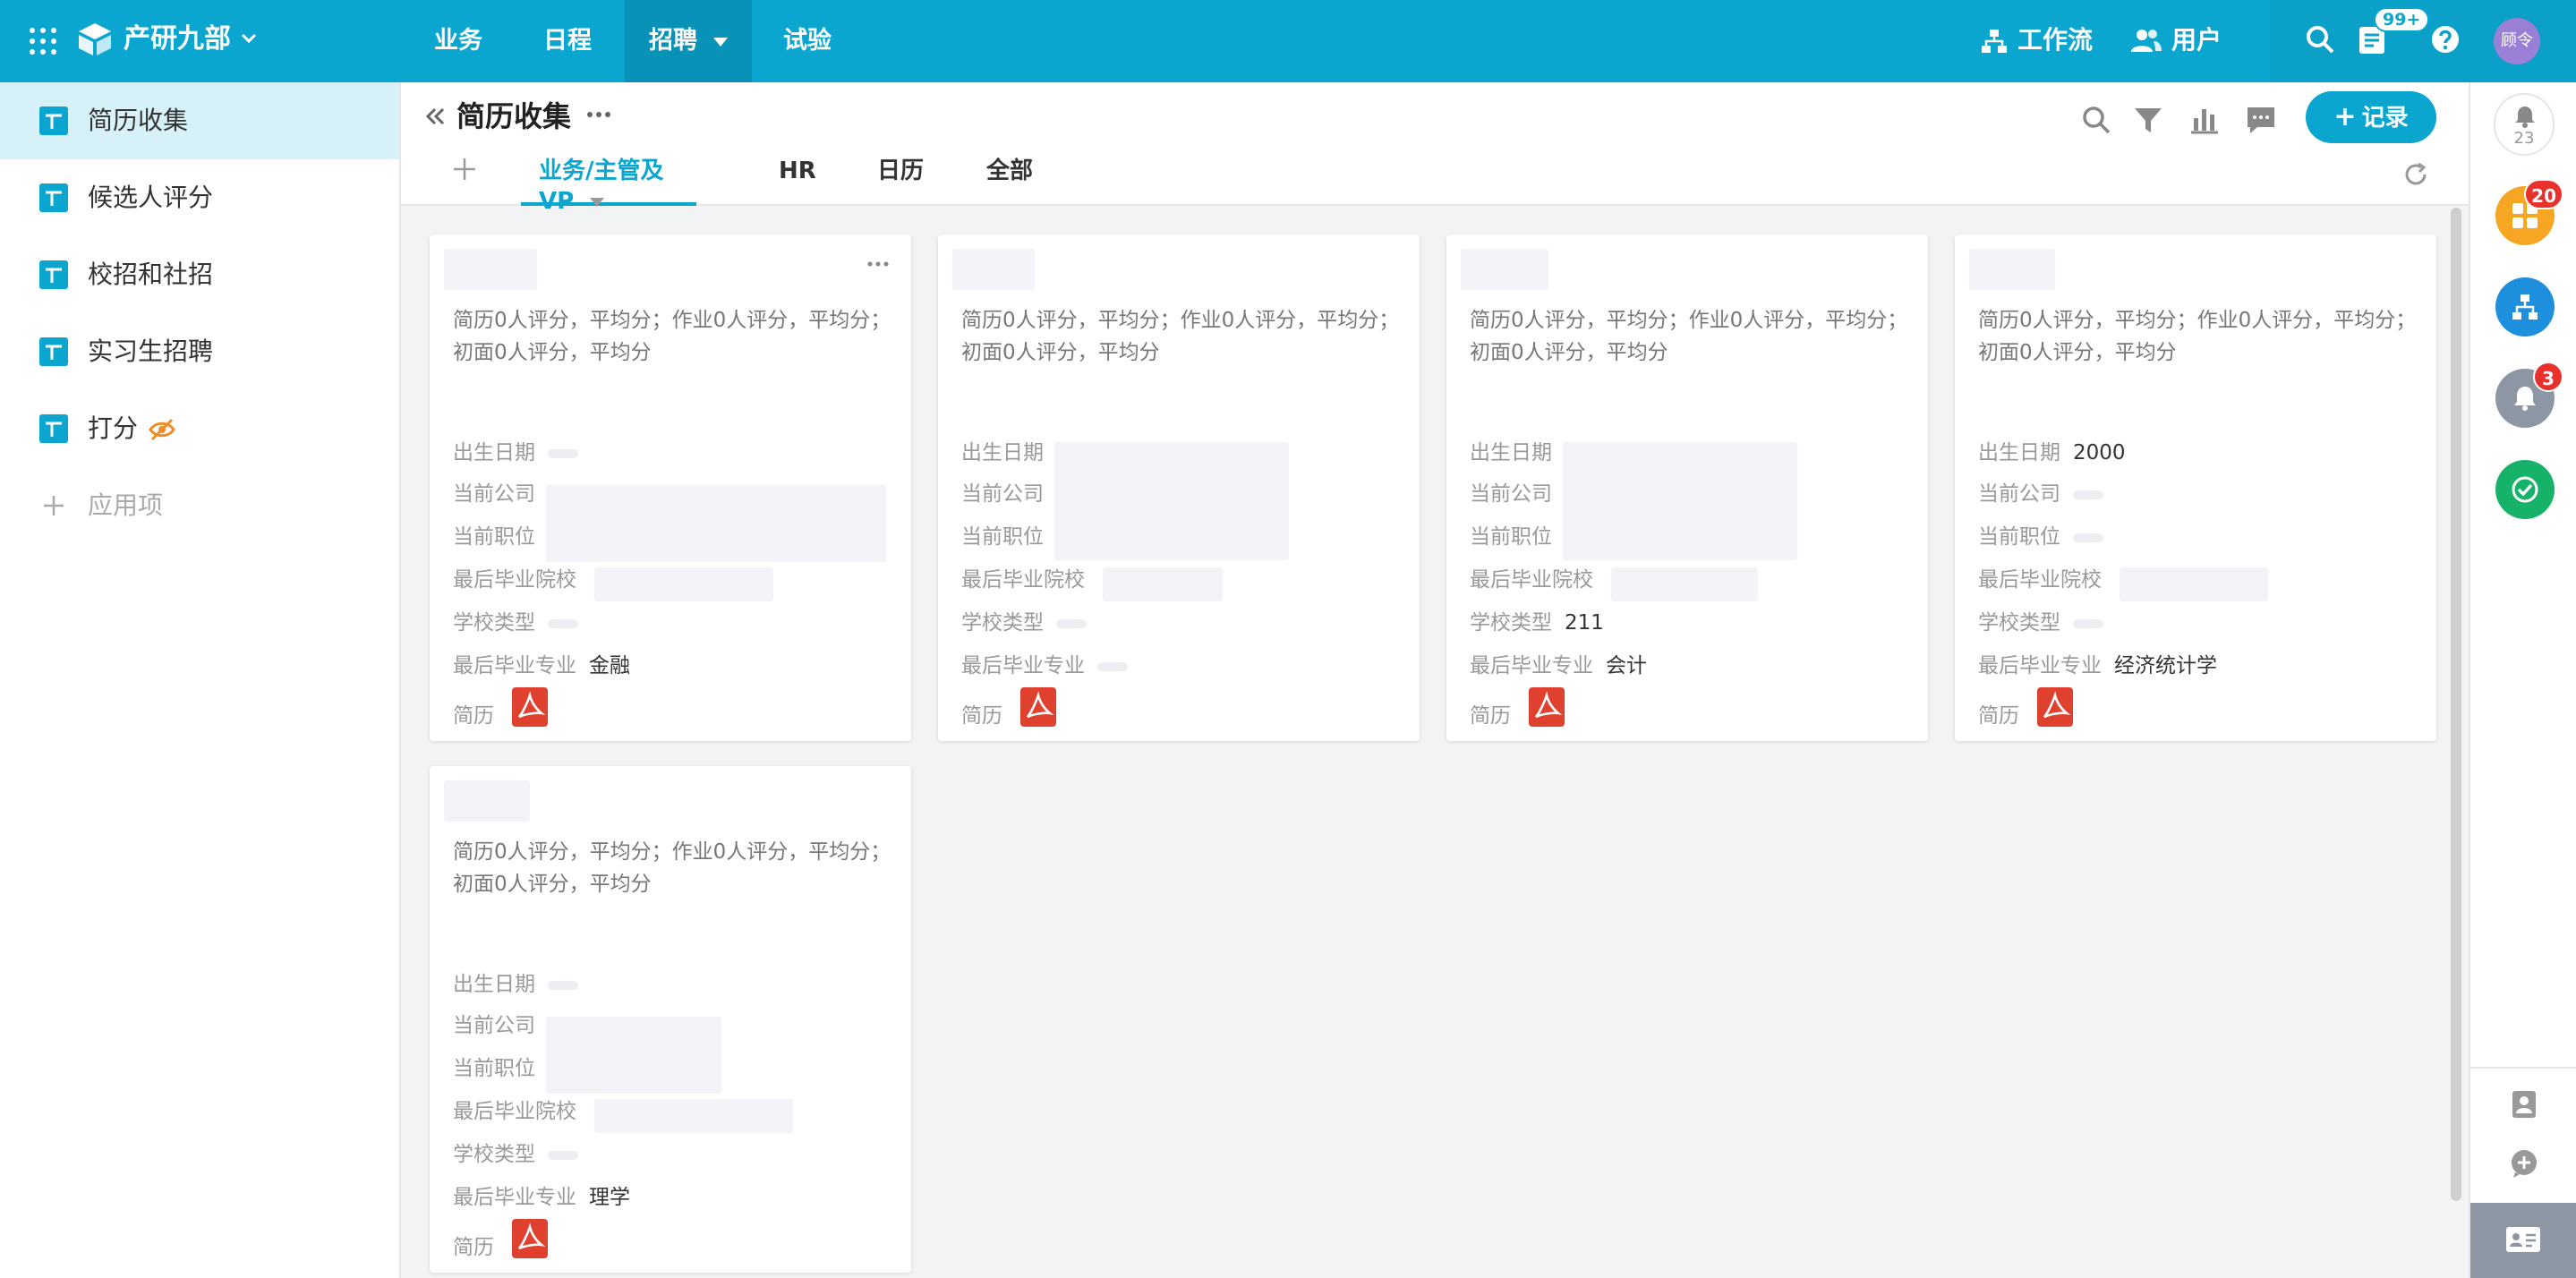  What do you see at coordinates (458, 41) in the screenshot?
I see `nav-tab-business: 业务` at bounding box center [458, 41].